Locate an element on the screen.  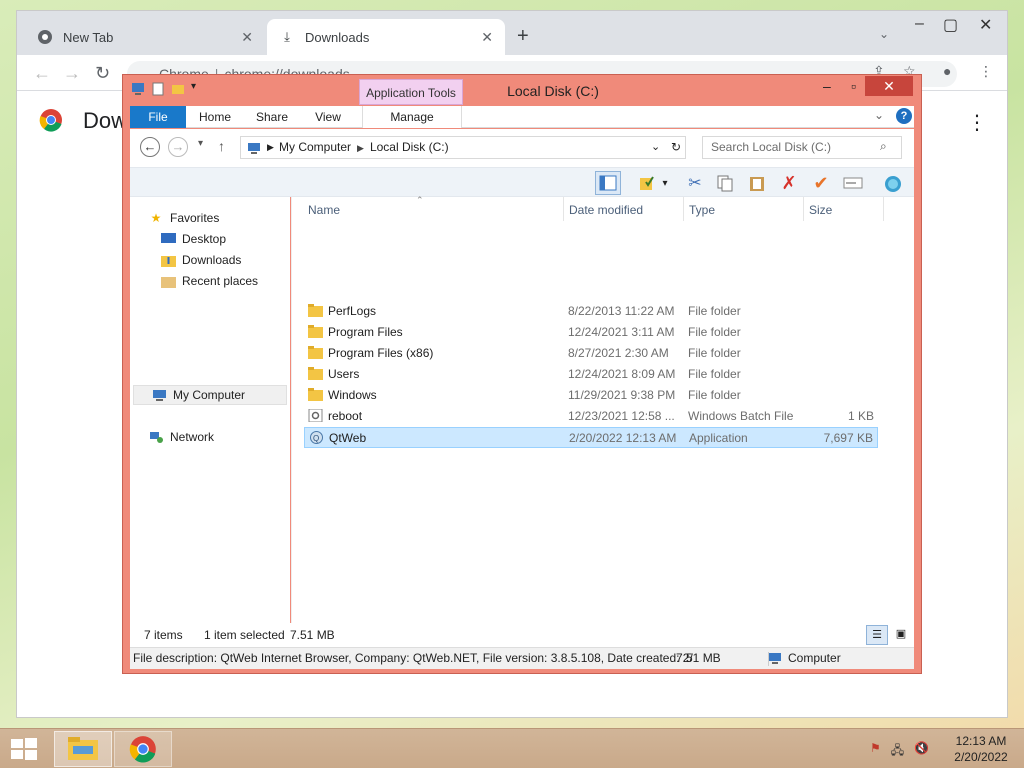
column-header-size: Size is located at coordinates (820, 210).